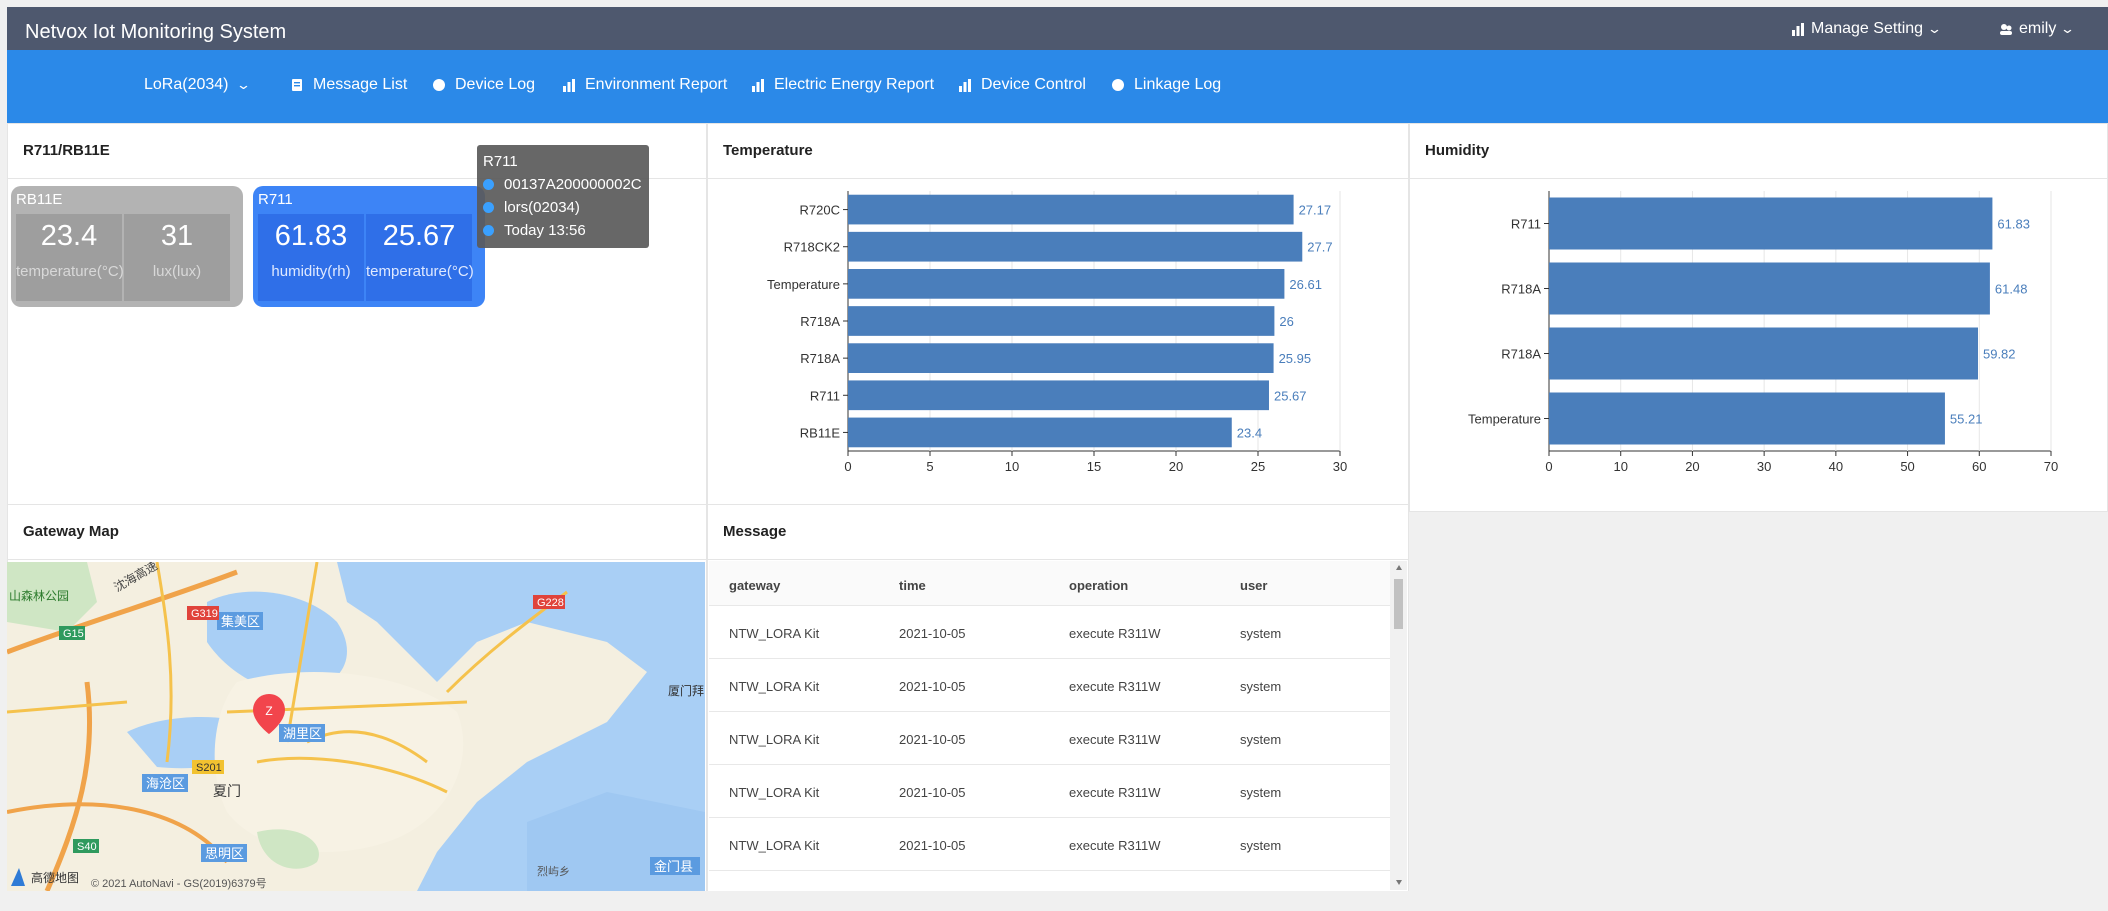  Describe the element at coordinates (2051, 466) in the screenshot. I see `x-tick-label: 70` at that location.